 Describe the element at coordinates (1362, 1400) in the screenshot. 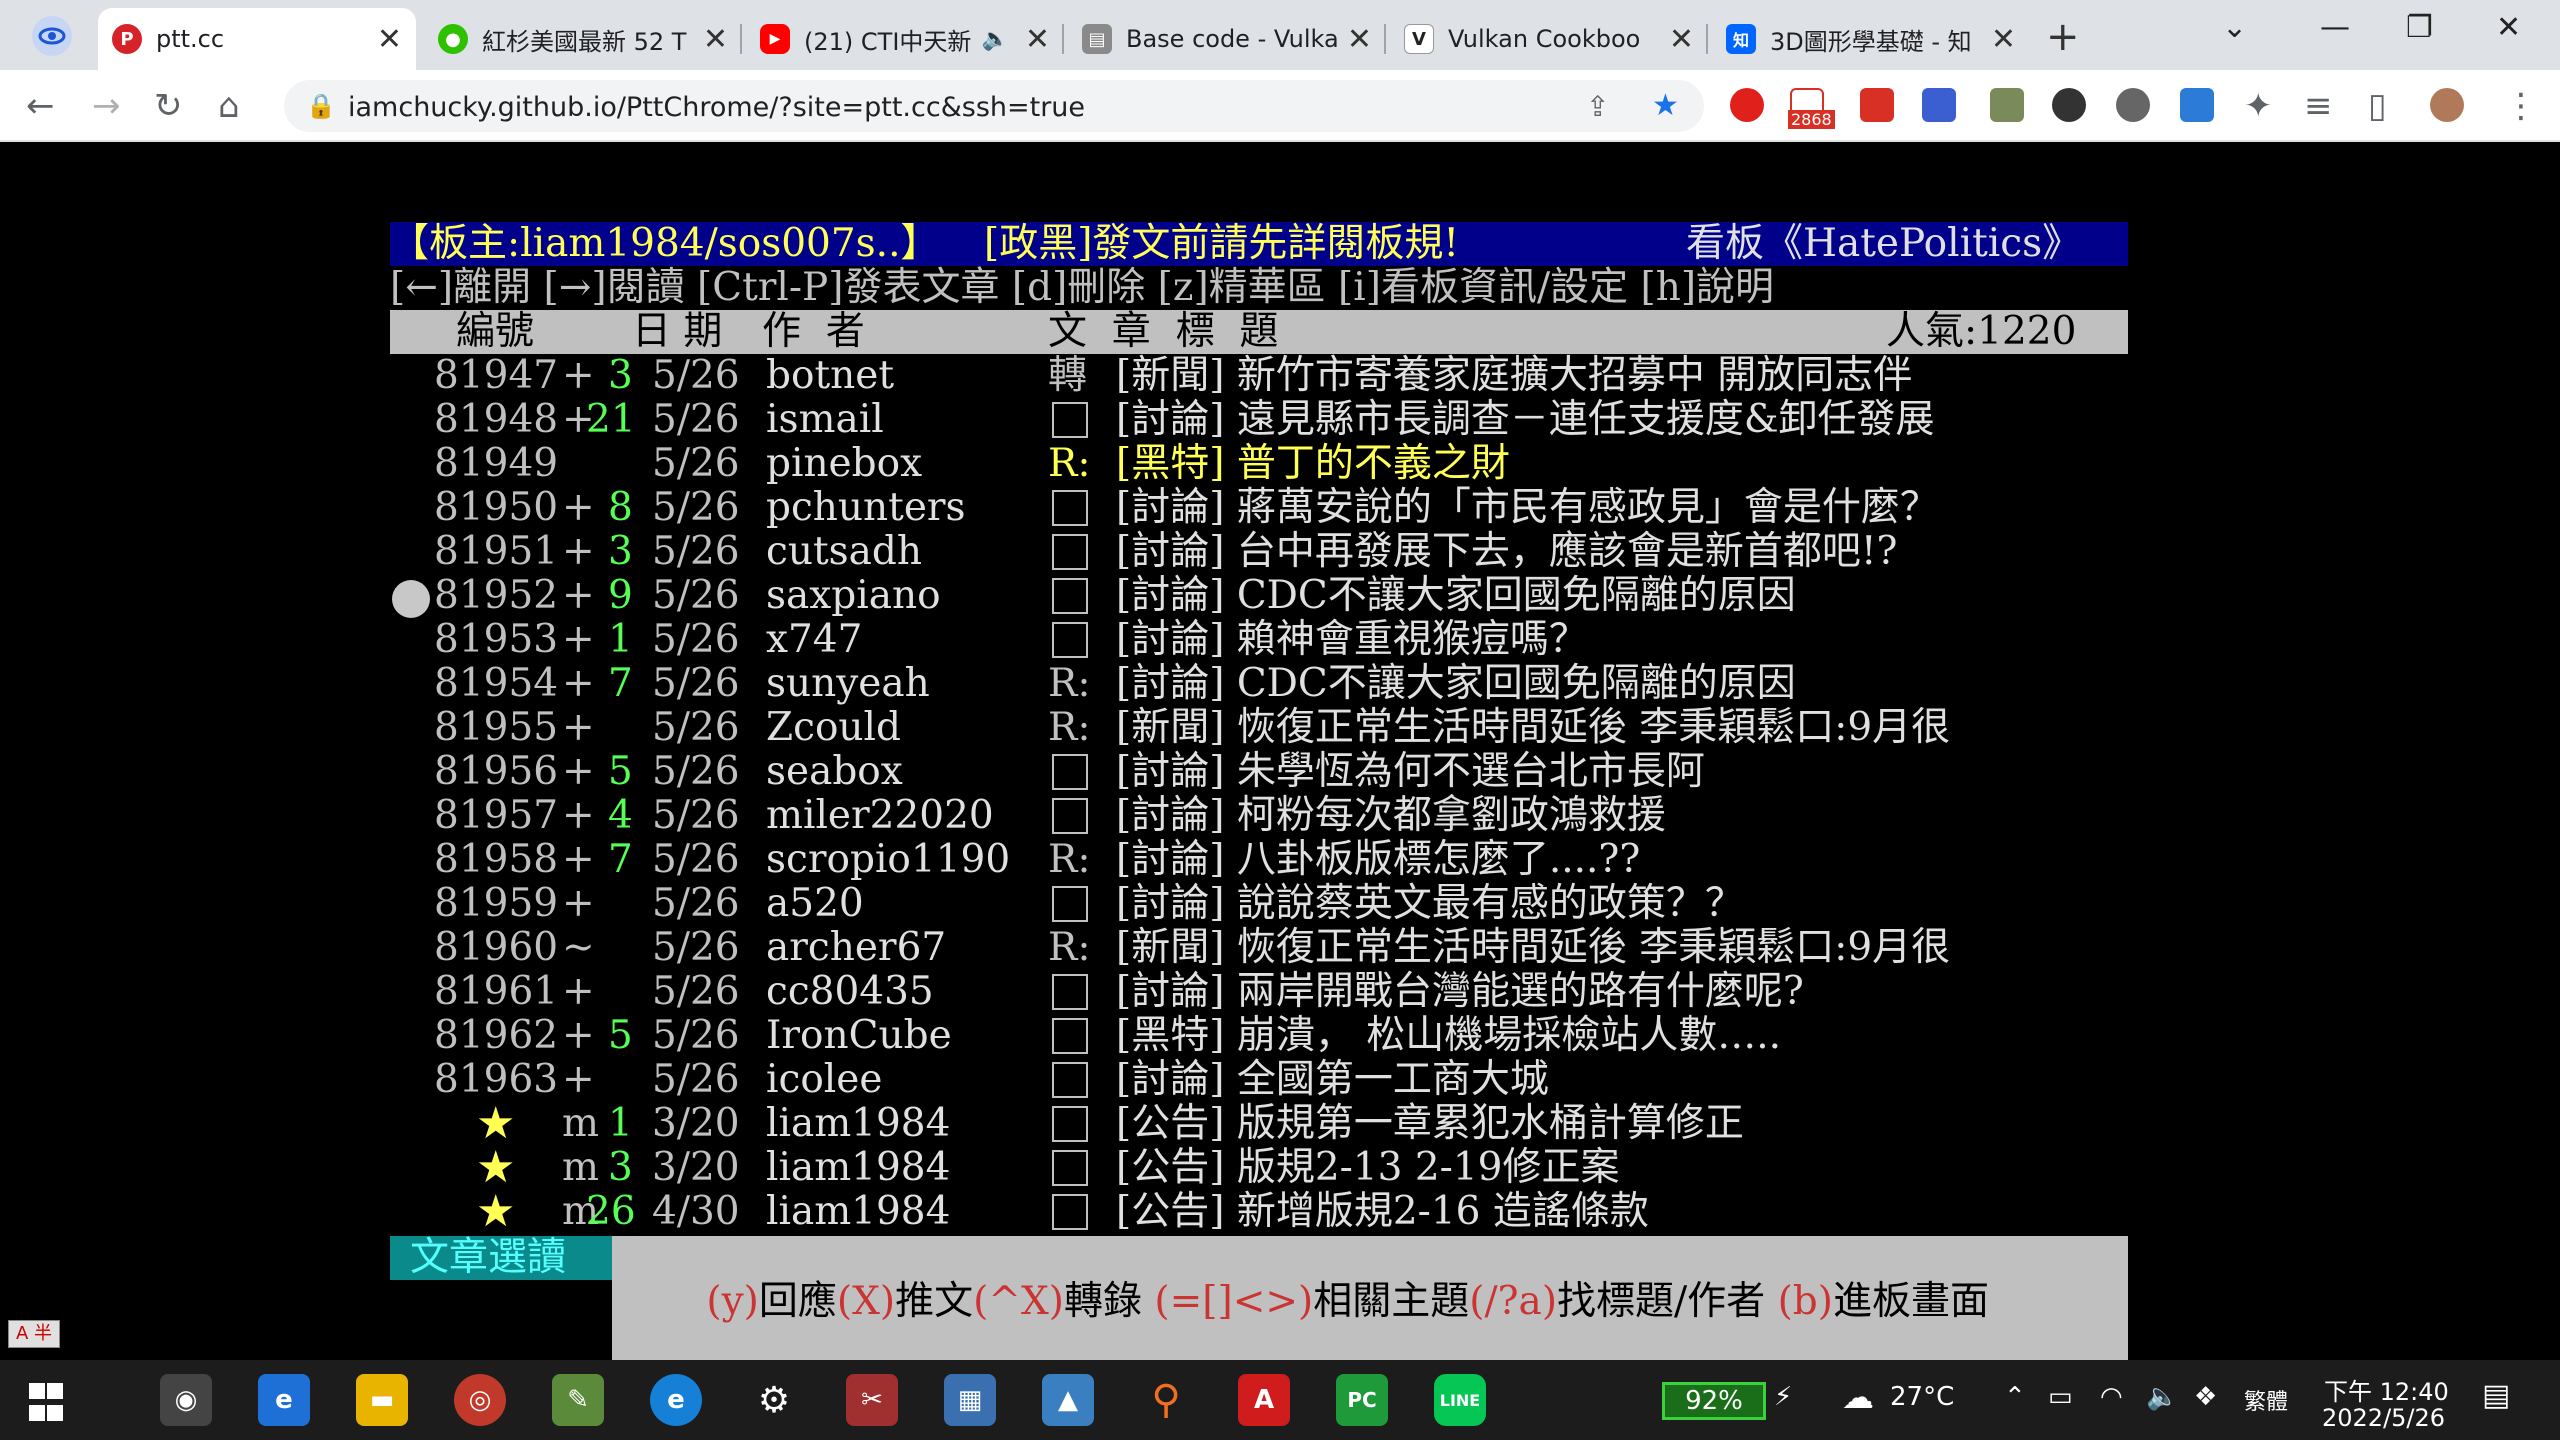

I see `pycharm-icon: PC` at that location.